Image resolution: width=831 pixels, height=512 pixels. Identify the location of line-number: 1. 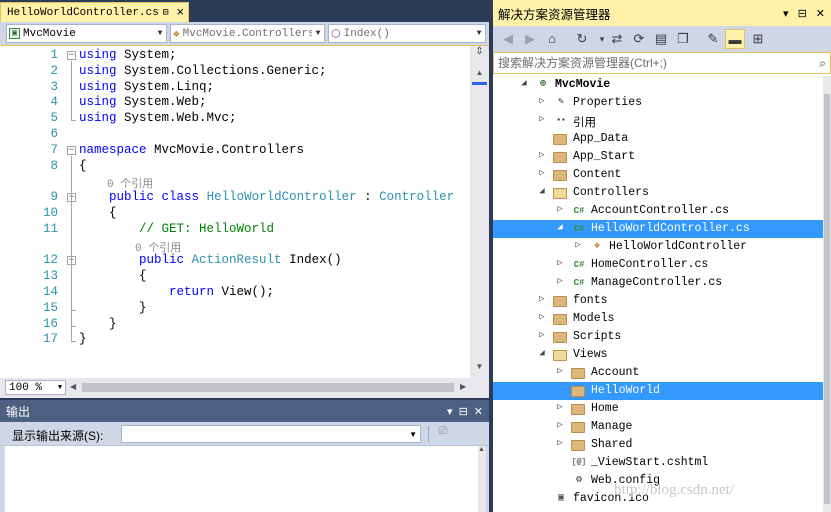
(54, 55).